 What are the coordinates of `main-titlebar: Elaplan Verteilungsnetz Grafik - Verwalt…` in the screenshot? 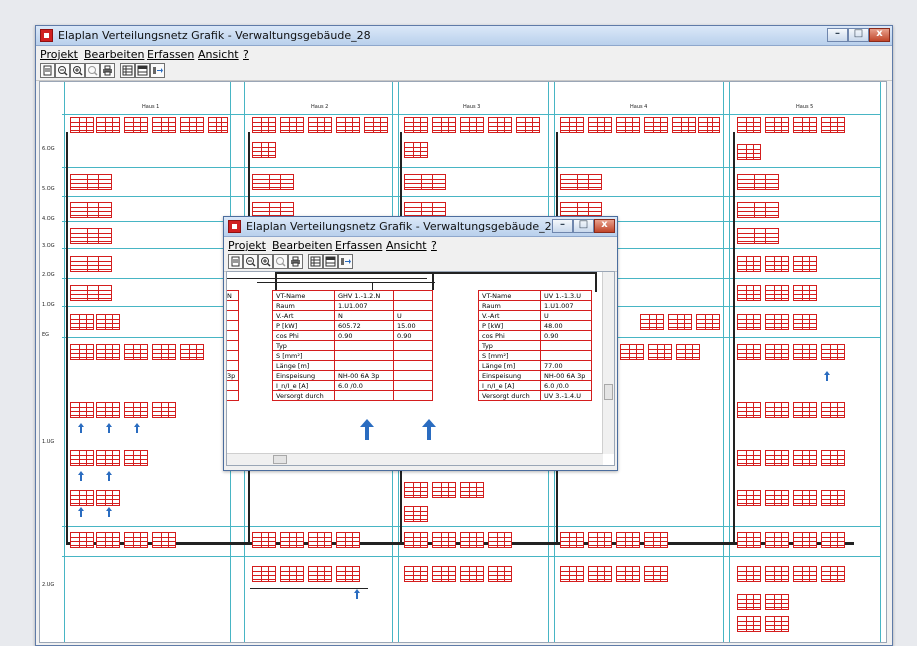 It's located at (464, 36).